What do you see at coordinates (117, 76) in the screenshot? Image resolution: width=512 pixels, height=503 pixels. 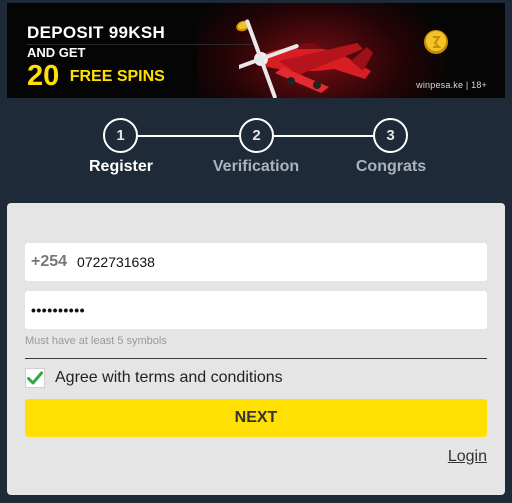 I see `banner-spins-label: FREE SPINS` at bounding box center [117, 76].